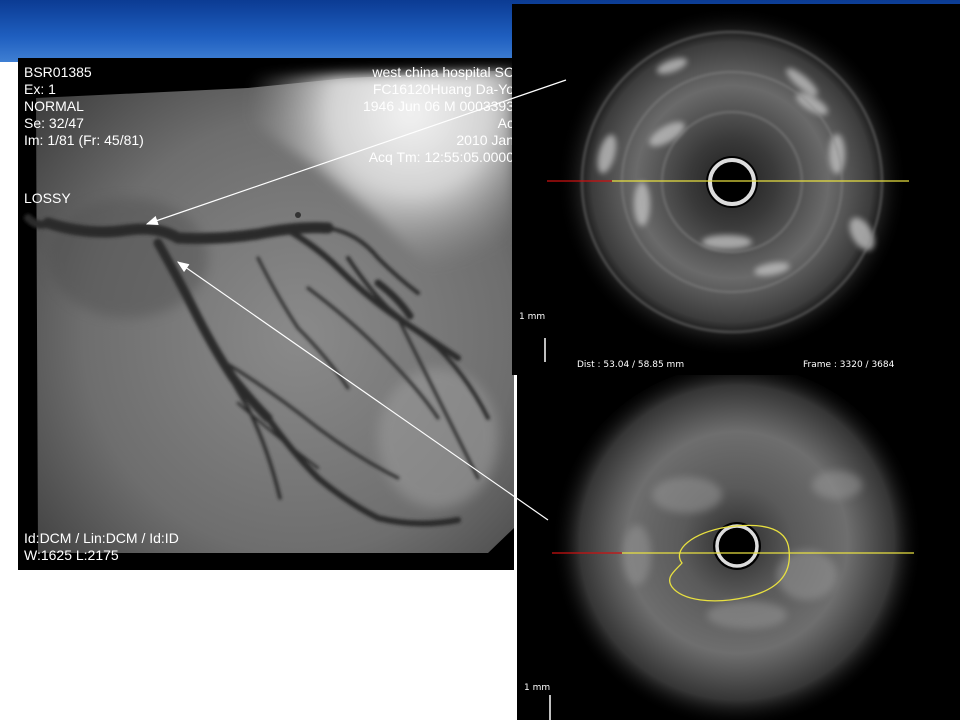 This screenshot has height=720, width=960. I want to click on frame-readout: Frame : 3320 / 3684, so click(849, 365).